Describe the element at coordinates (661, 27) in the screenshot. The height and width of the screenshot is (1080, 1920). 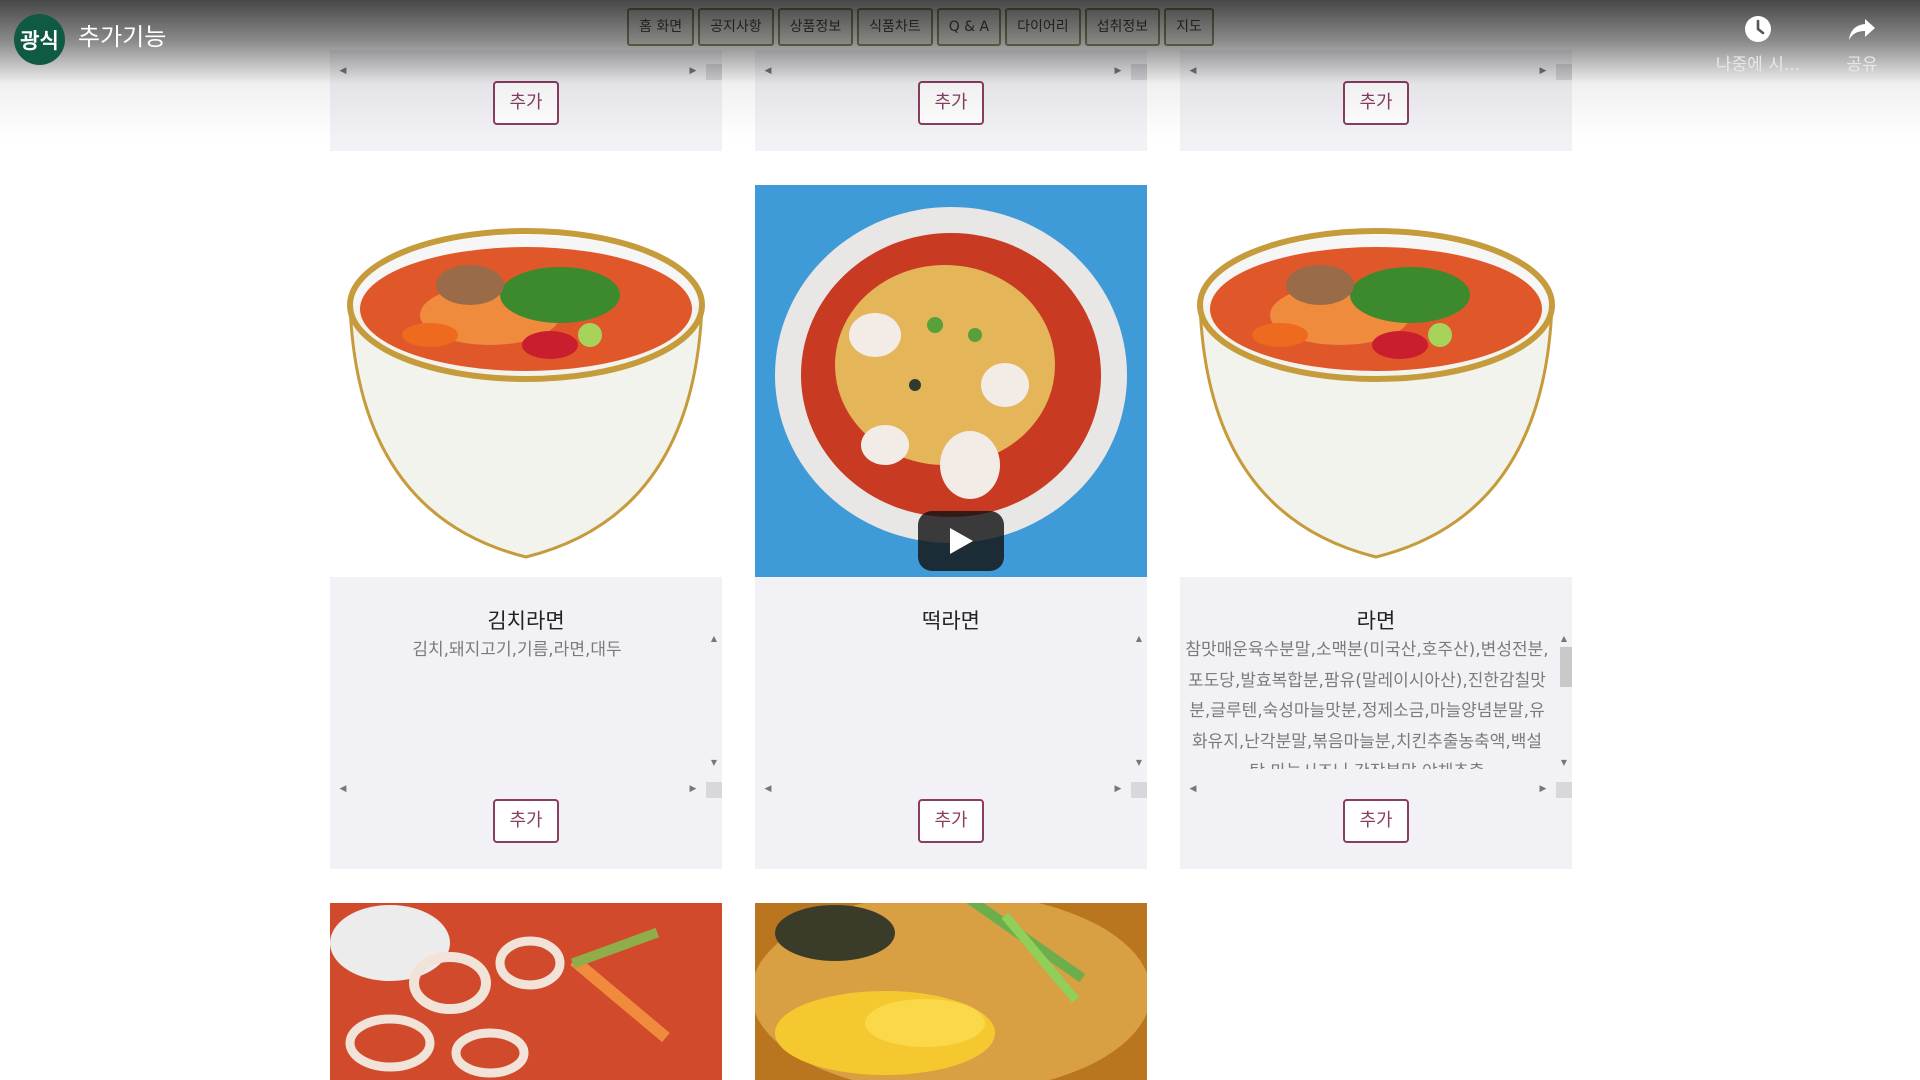
I see `nav-home-button: 홈 화면` at that location.